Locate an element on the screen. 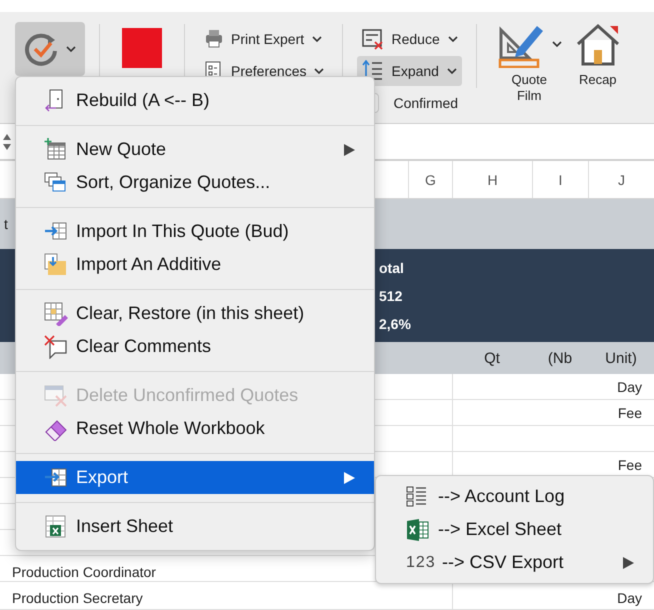 The width and height of the screenshot is (654, 610). column-header: I is located at coordinates (560, 179).